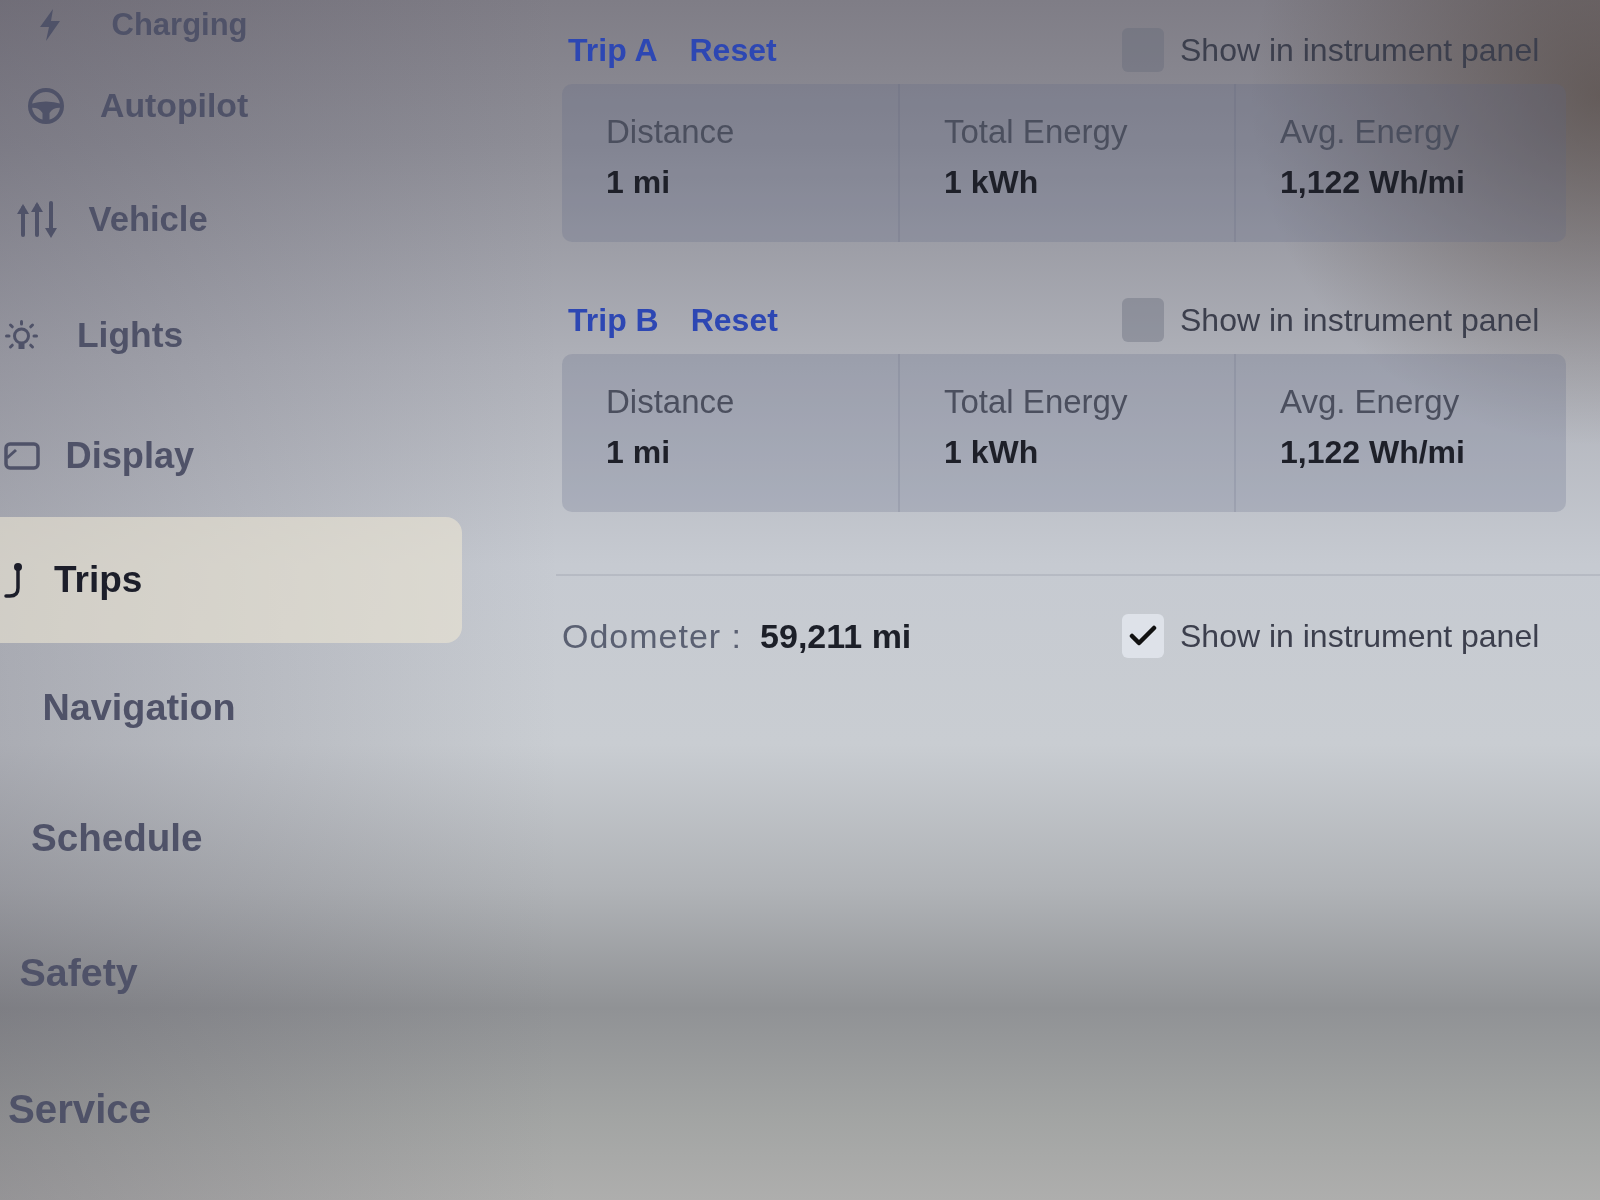  Describe the element at coordinates (231, 837) in the screenshot. I see `sidebar-item: Schedule` at that location.